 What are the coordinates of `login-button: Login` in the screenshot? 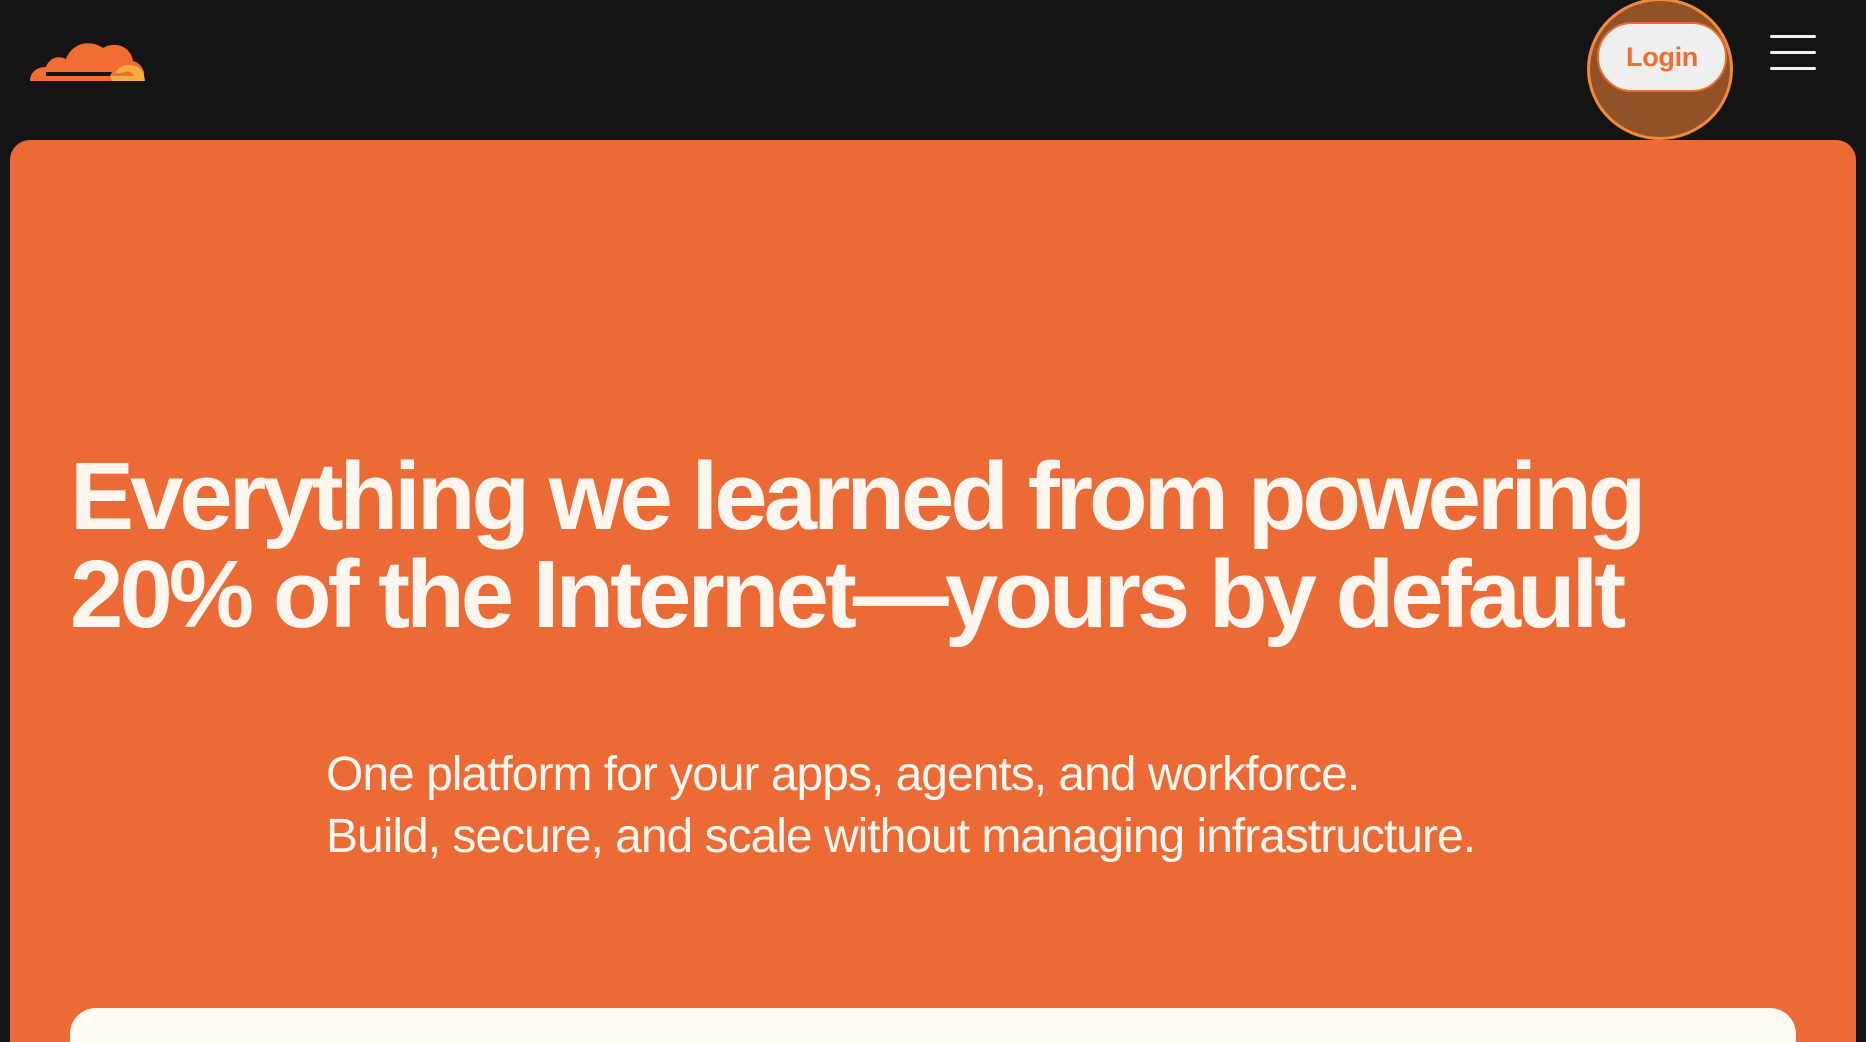 It's located at (1662, 57).